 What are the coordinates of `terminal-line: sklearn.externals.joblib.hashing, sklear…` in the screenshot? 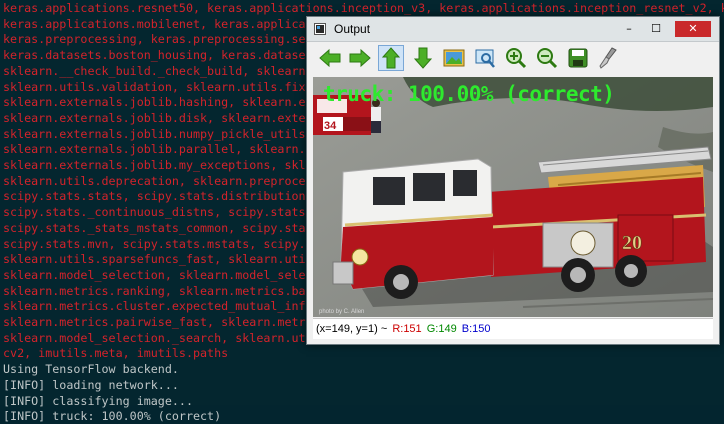 It's located at (154, 102).